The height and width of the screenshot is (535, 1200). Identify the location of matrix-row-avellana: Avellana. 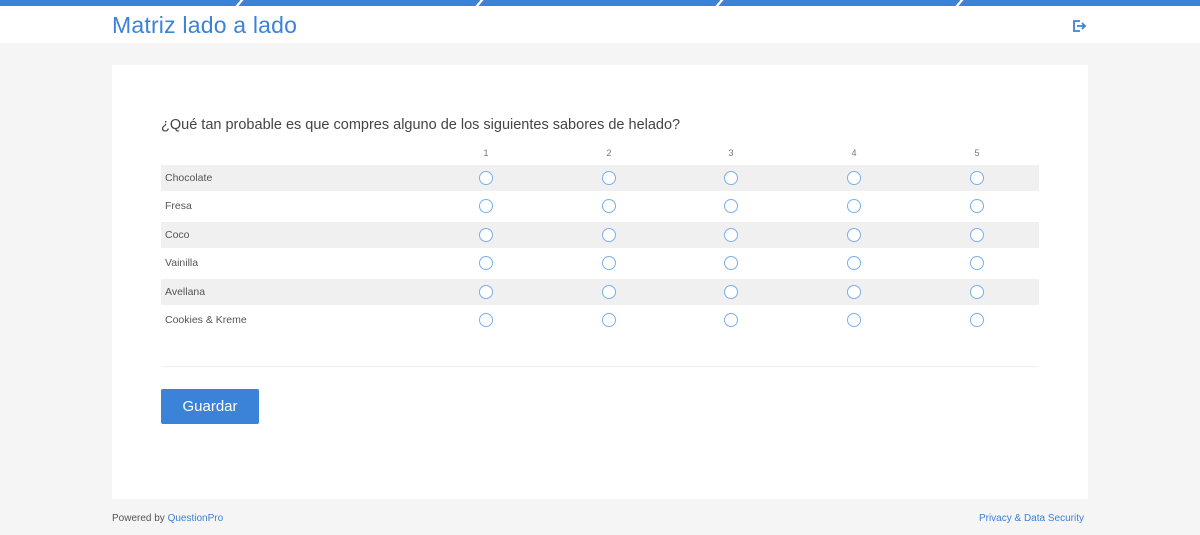
(600, 292).